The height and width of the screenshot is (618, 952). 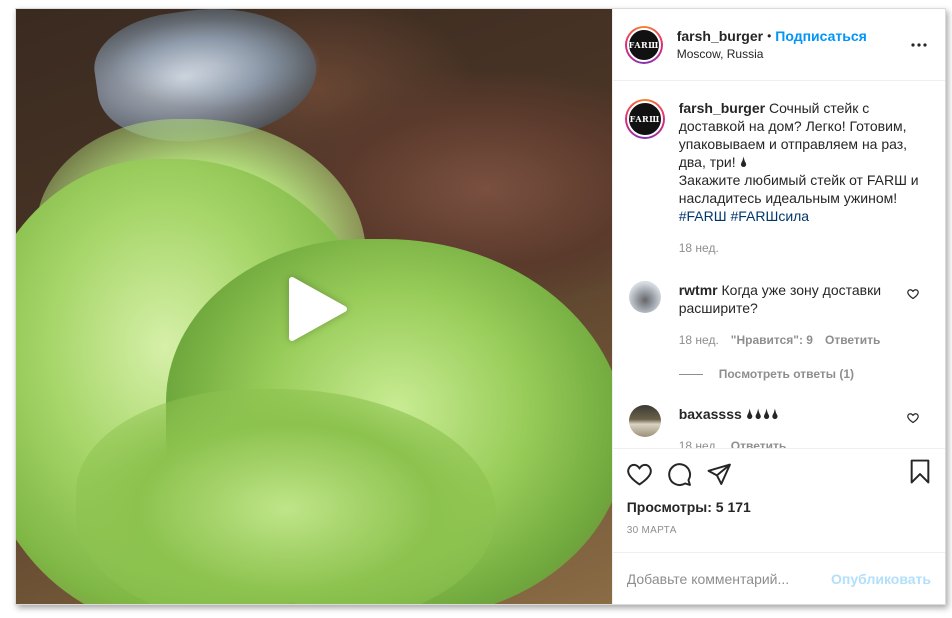 What do you see at coordinates (821, 36) in the screenshot?
I see `follow-button: Подписаться` at bounding box center [821, 36].